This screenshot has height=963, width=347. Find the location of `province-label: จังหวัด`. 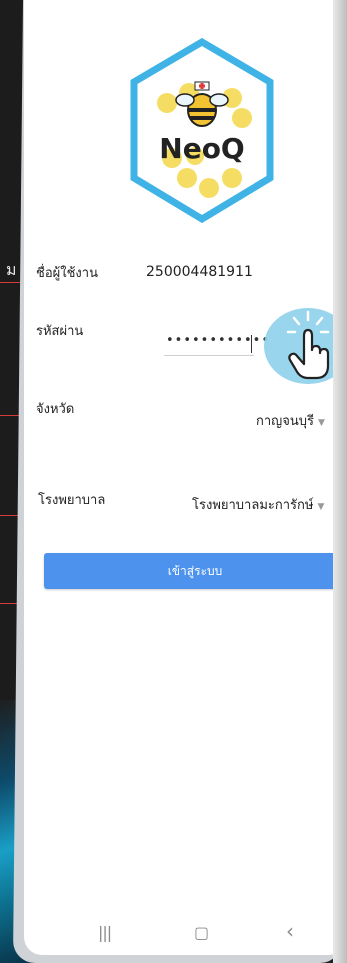

province-label: จังหวัด is located at coordinates (55, 409).